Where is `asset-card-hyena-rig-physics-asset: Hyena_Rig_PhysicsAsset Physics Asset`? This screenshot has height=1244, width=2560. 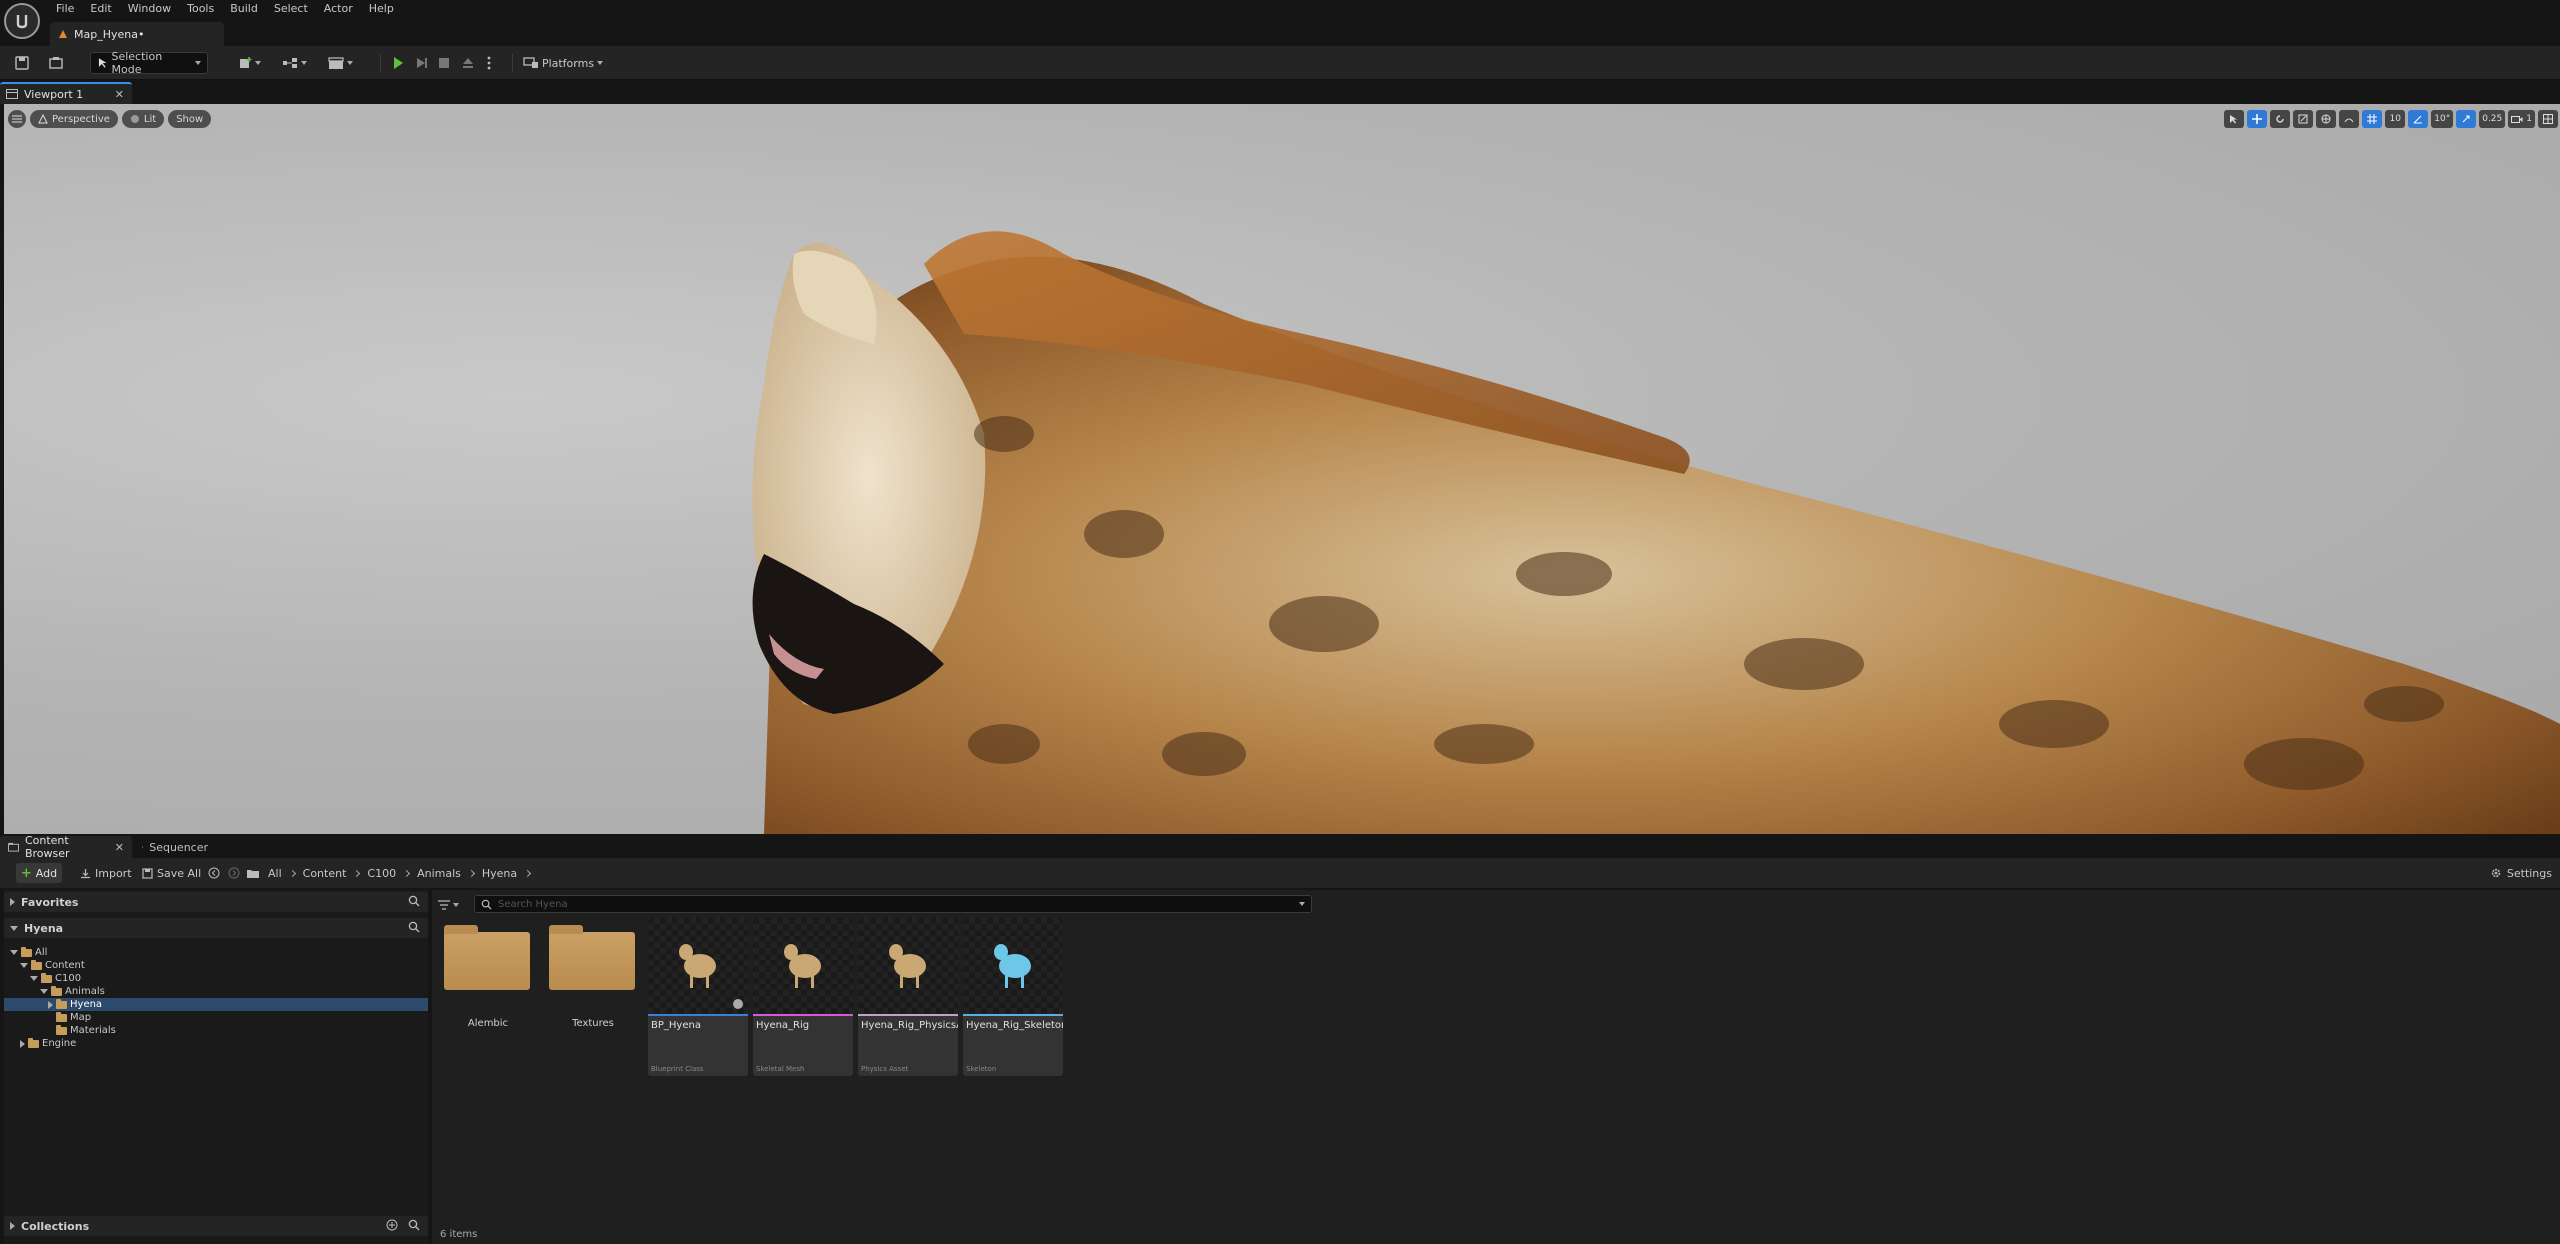
asset-card-hyena-rig-physics-asset: Hyena_Rig_PhysicsAsset Physics Asset is located at coordinates (908, 997).